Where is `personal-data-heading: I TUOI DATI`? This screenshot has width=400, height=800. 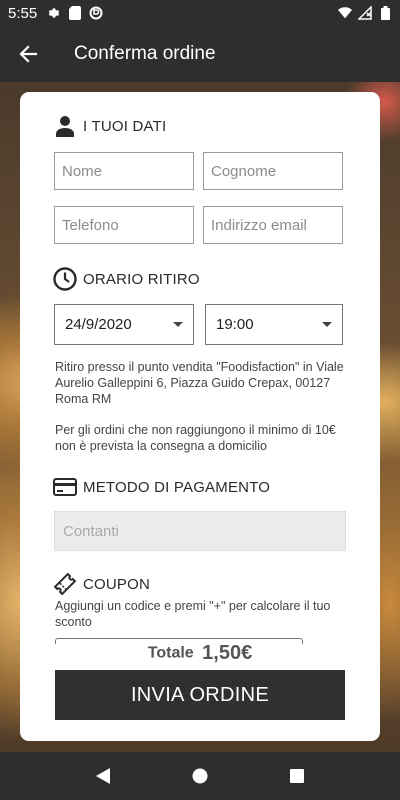 personal-data-heading: I TUOI DATI is located at coordinates (109, 126).